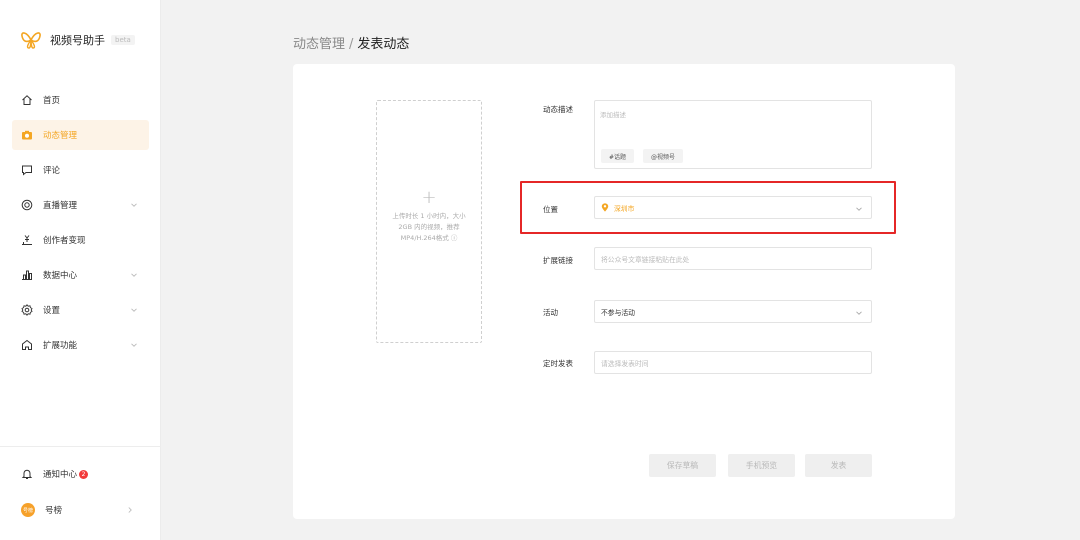  What do you see at coordinates (625, 363) in the screenshot?
I see `schedule-placeholder: 请选择发表时间` at bounding box center [625, 363].